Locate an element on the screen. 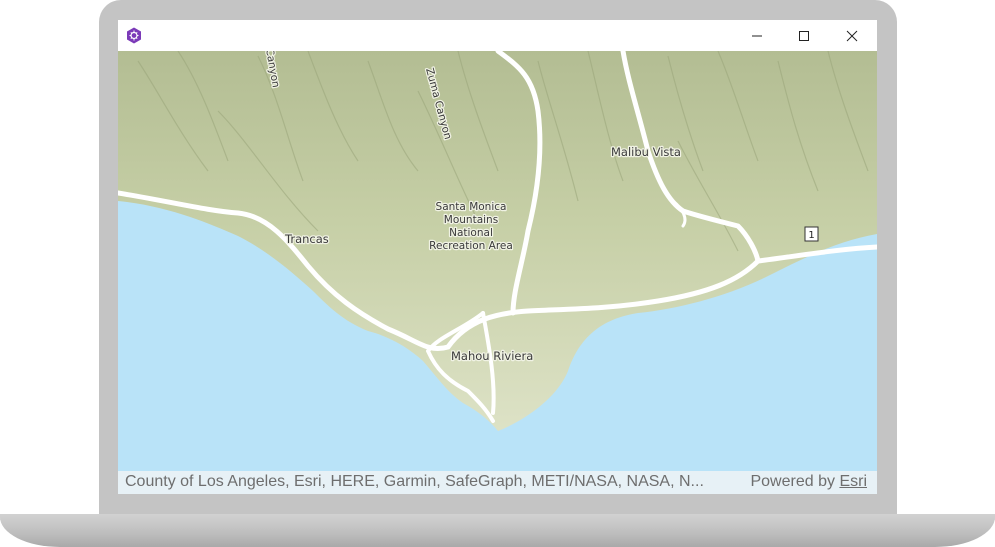 Image resolution: width=995 pixels, height=547 pixels. powered-by-label: Powered by is located at coordinates (792, 481).